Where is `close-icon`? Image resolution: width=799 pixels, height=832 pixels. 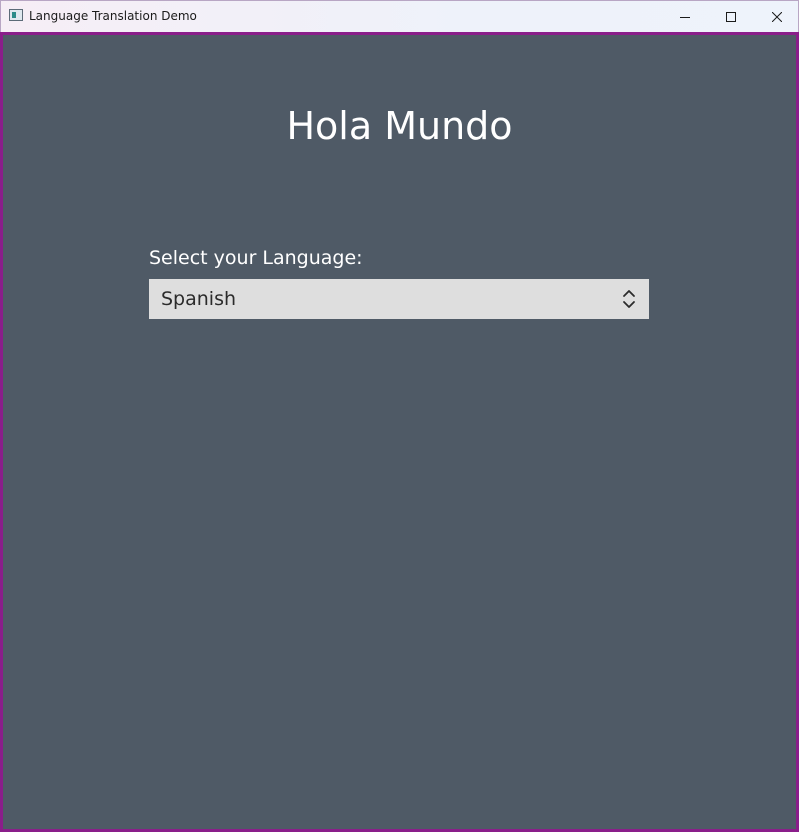 close-icon is located at coordinates (777, 16).